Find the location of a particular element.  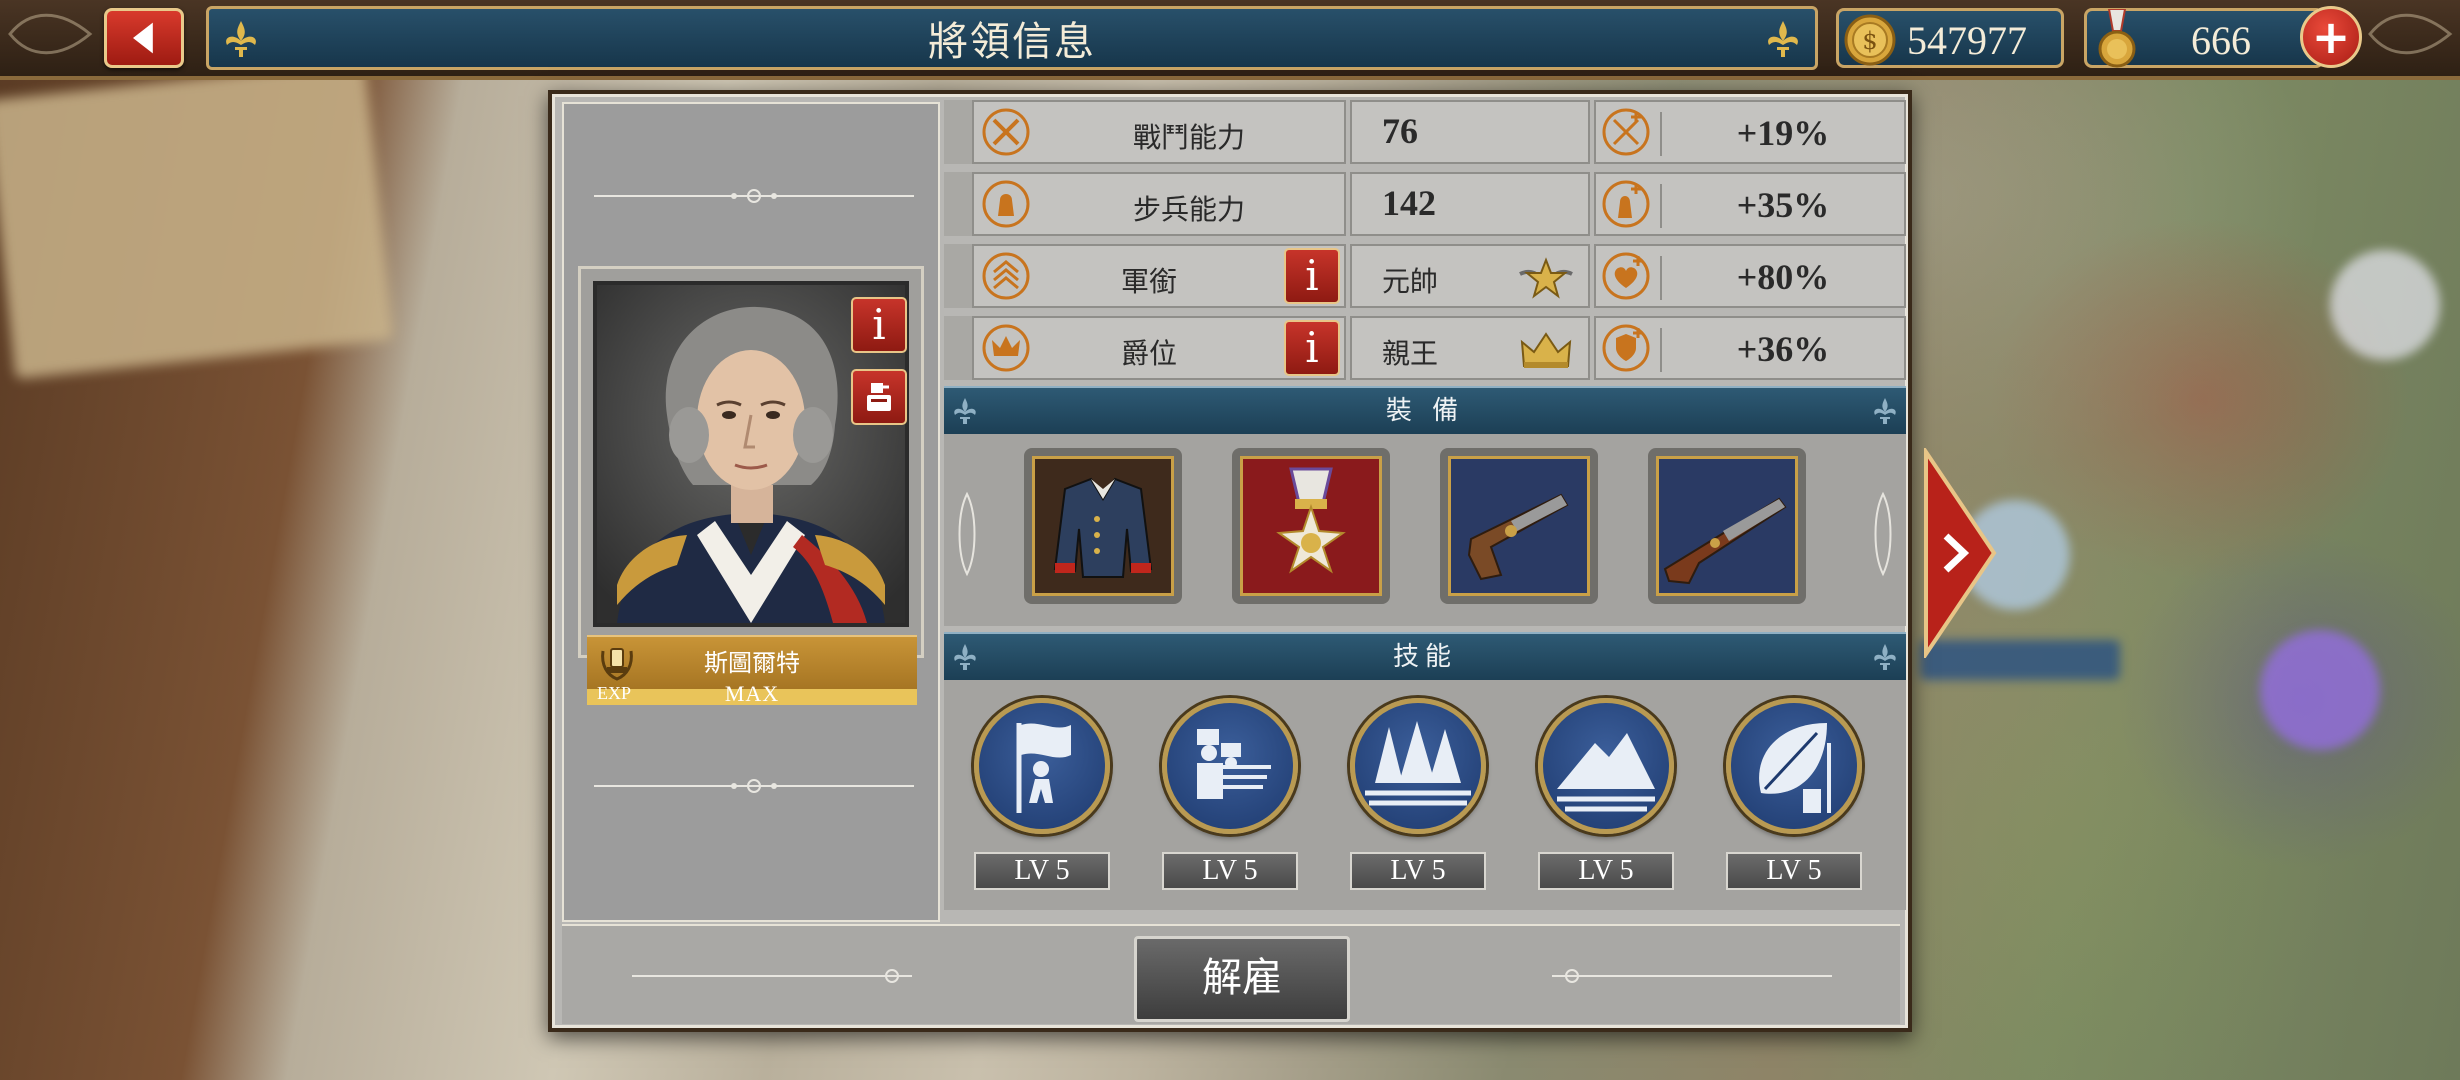

medal-counter: 666 is located at coordinates (2204, 38).